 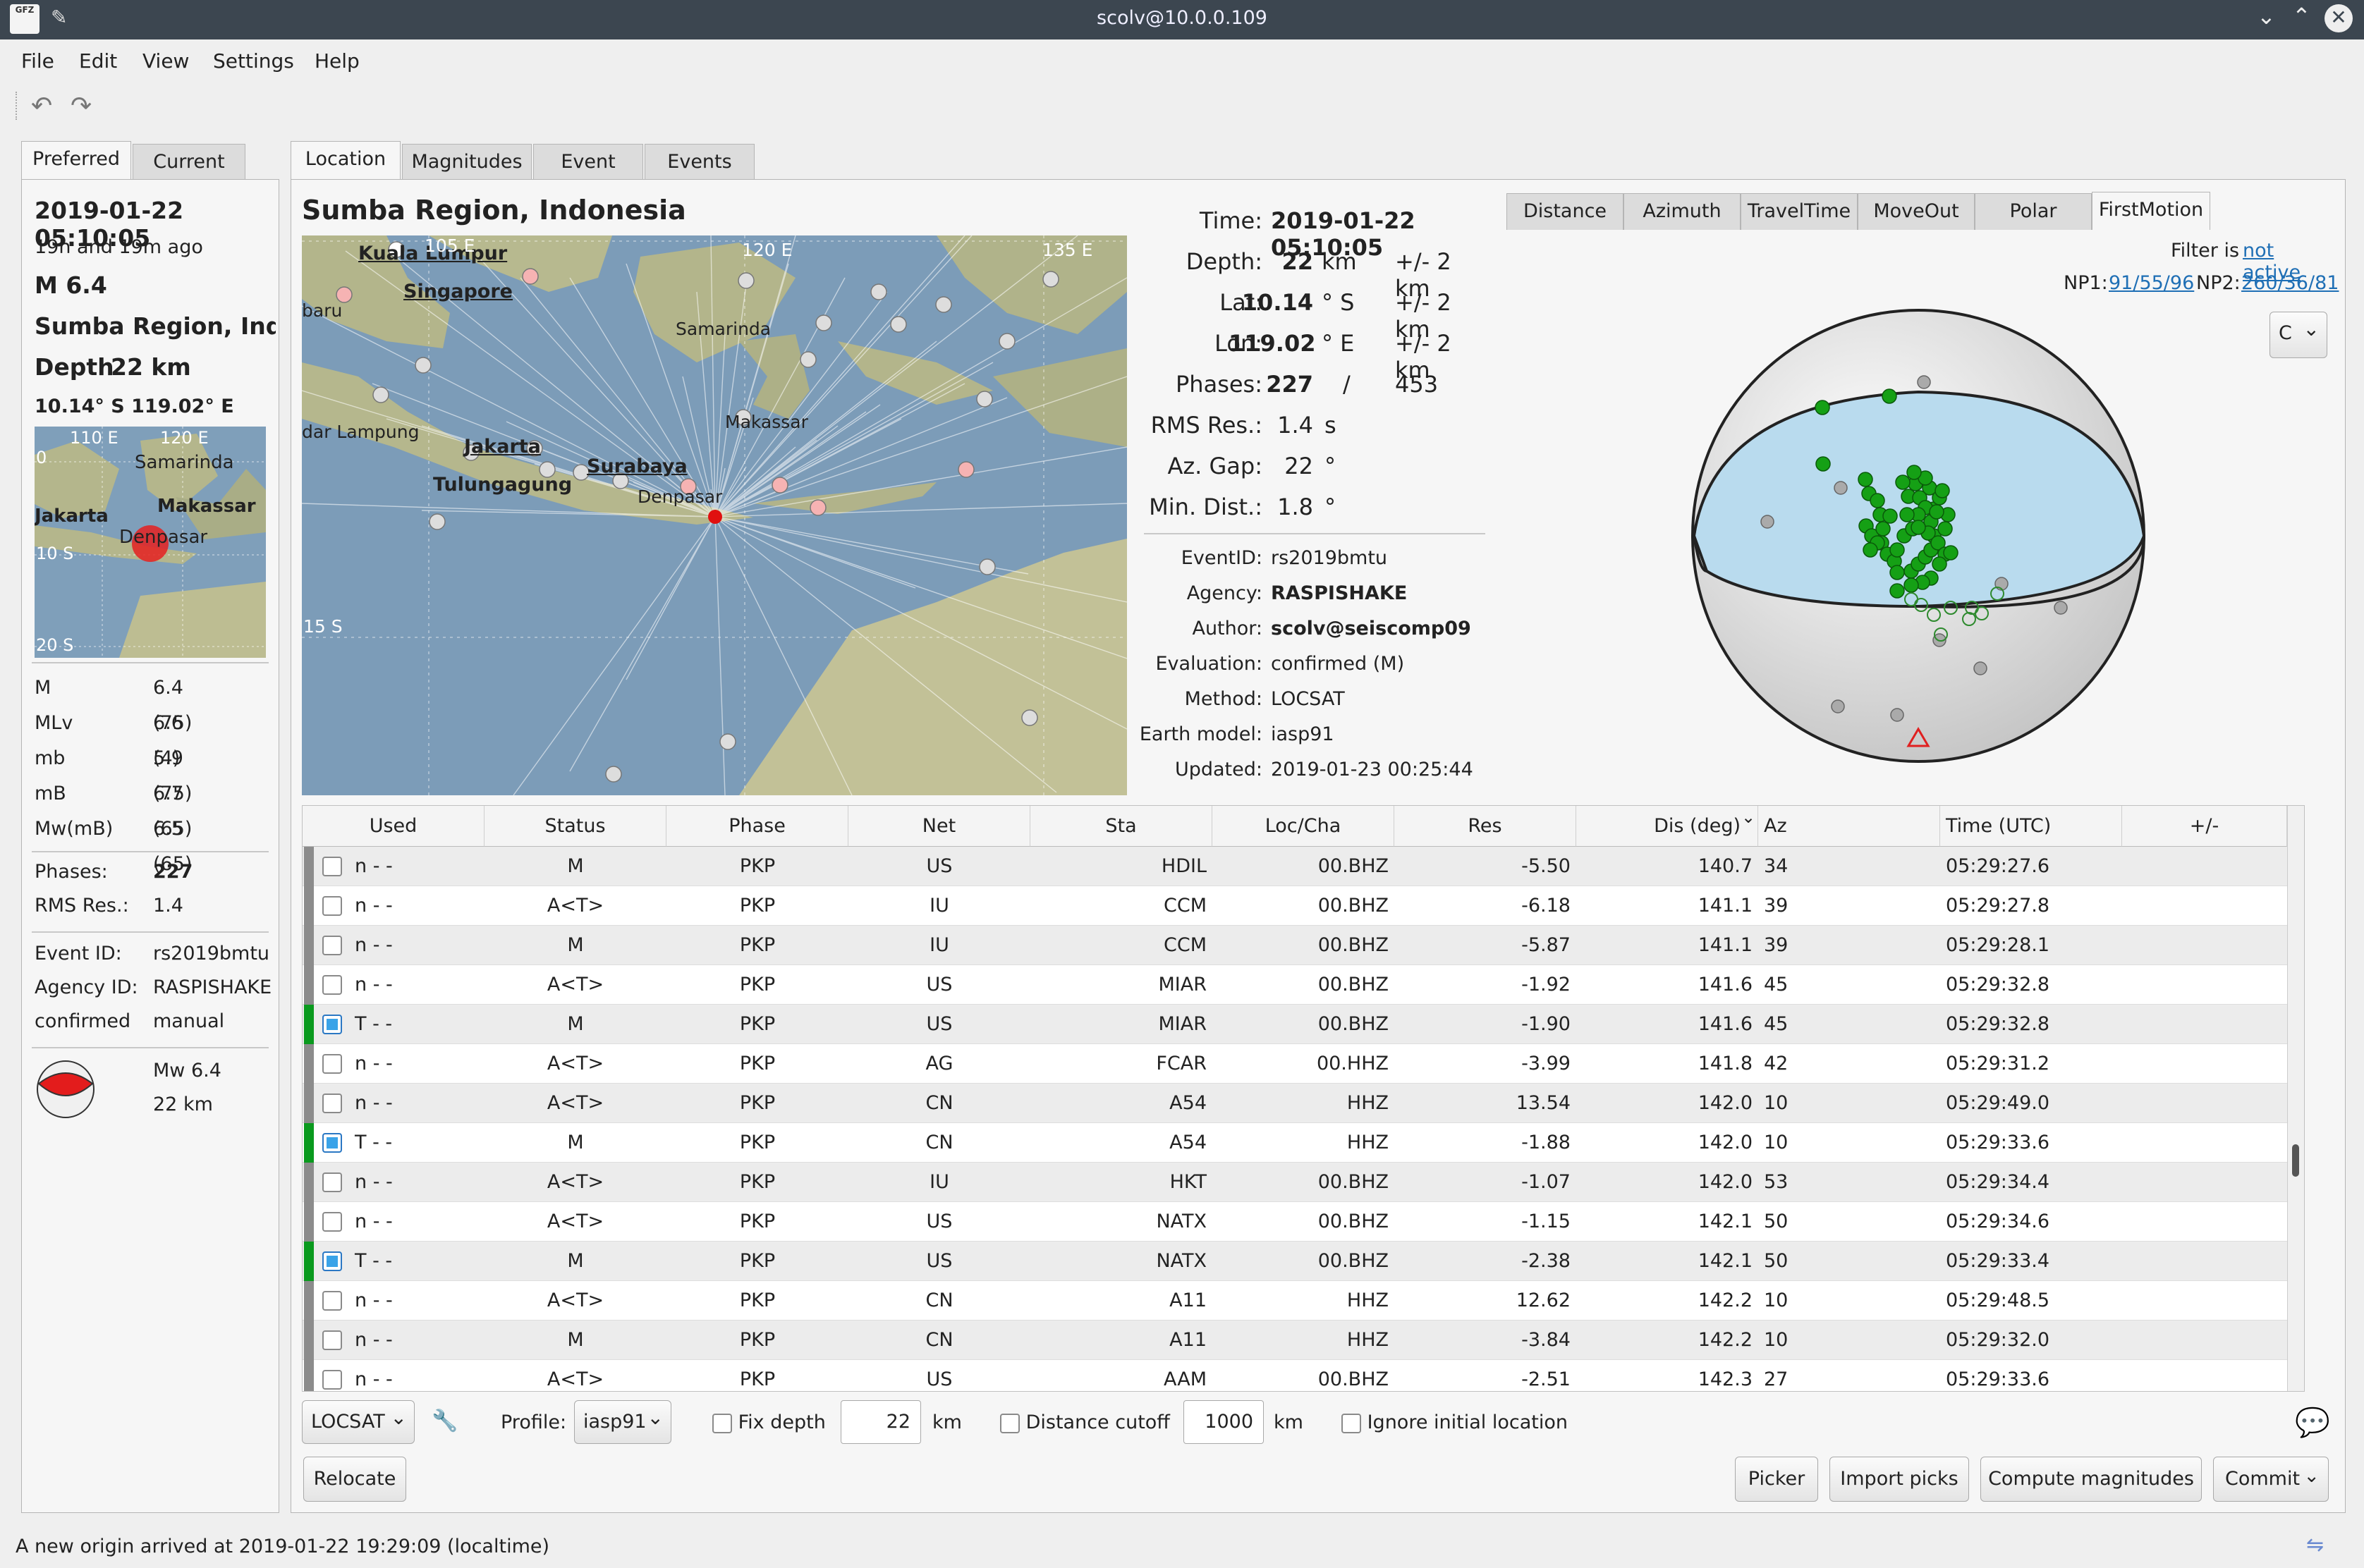 What do you see at coordinates (1304, 1143) in the screenshot?
I see `table-row: T - - M PKP CN A54 HHZ -1.88 142.0 10 05:29:33.6` at bounding box center [1304, 1143].